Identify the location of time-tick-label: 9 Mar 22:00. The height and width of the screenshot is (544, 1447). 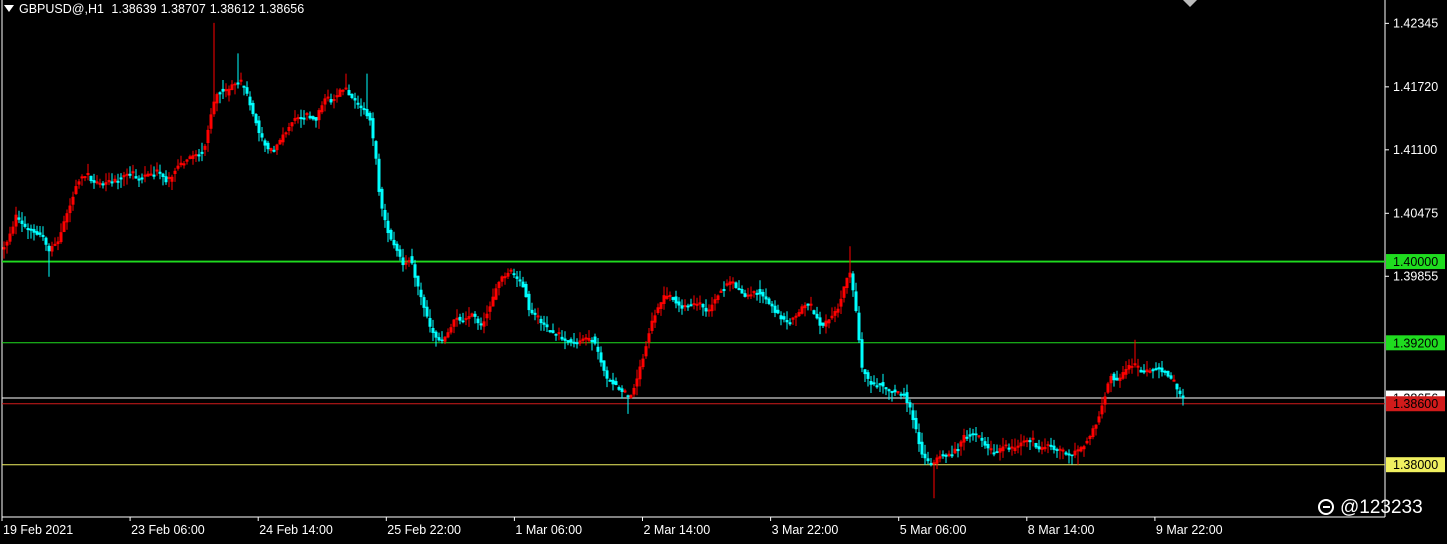
(1189, 530).